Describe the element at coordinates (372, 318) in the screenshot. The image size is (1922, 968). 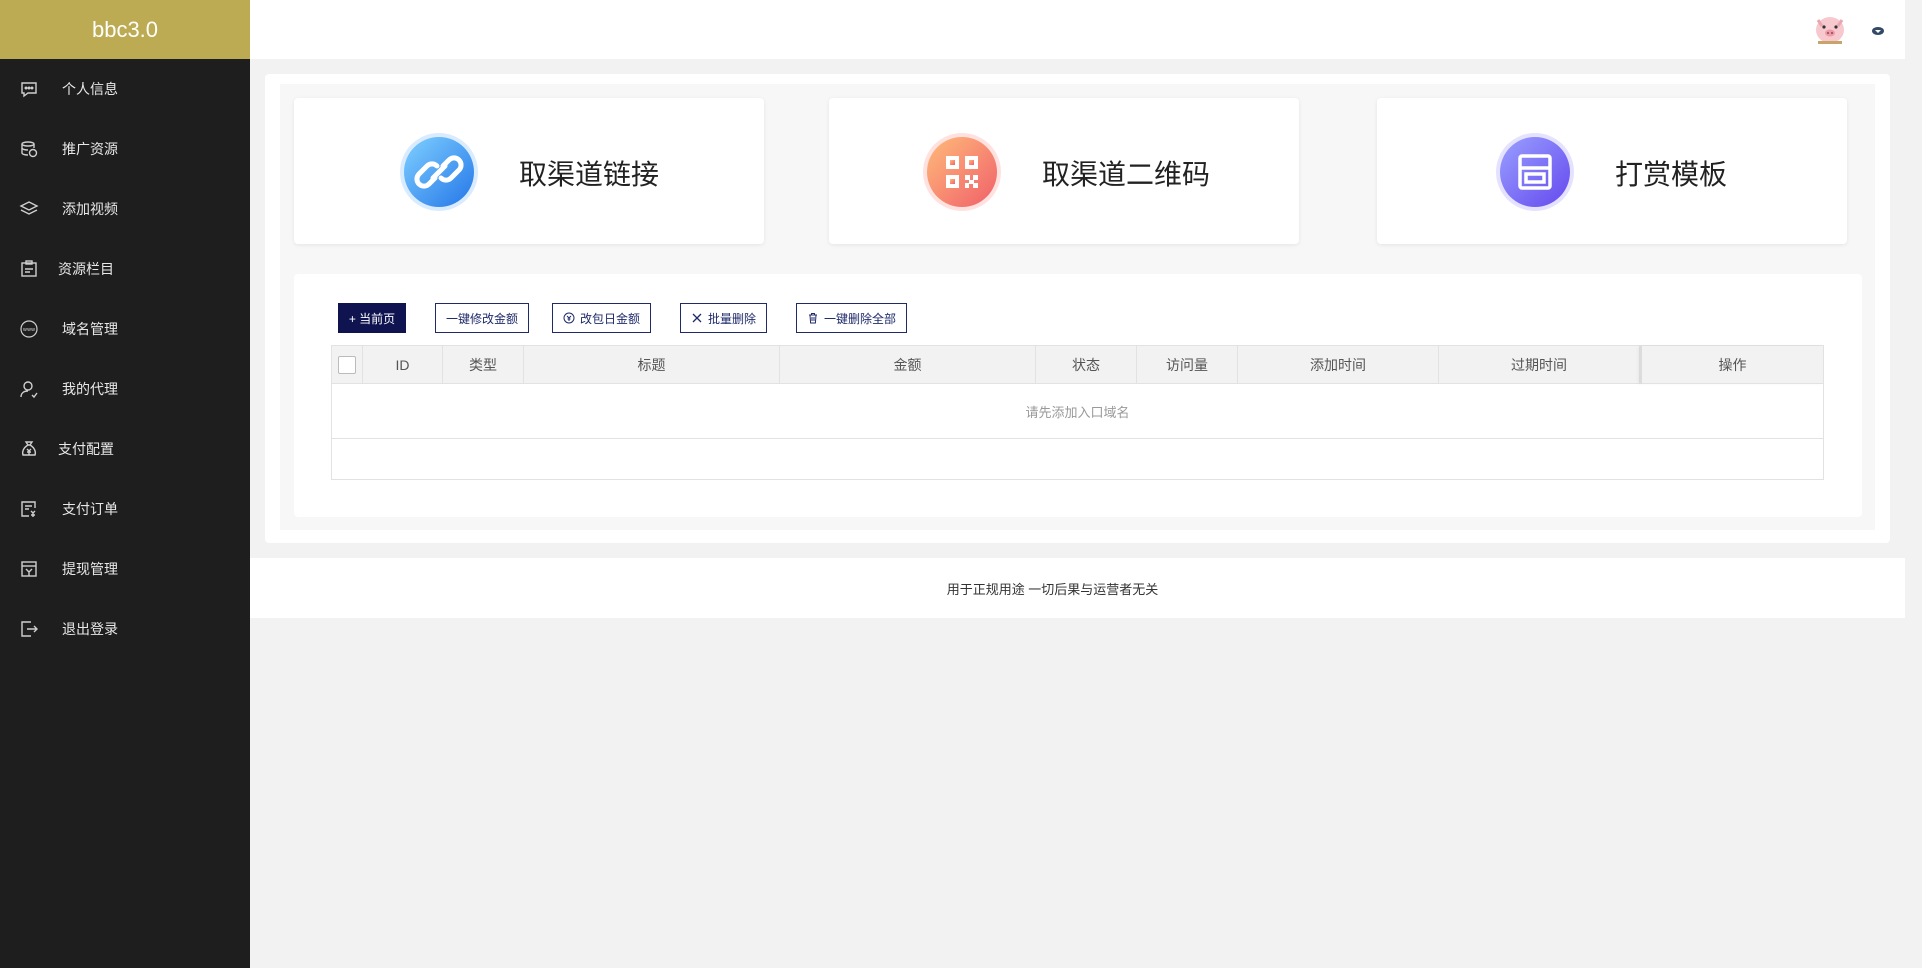
I see `current-page-button: + 当前页` at that location.